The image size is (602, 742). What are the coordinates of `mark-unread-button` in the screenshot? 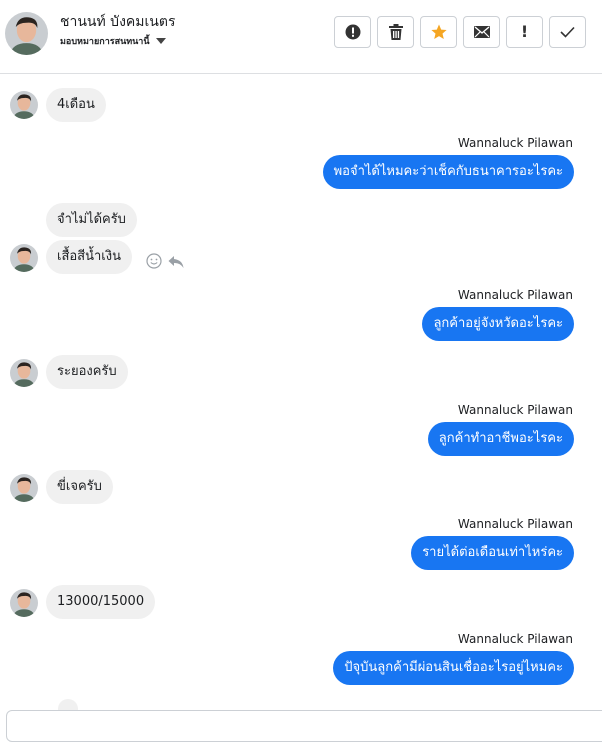 It's located at (481, 32).